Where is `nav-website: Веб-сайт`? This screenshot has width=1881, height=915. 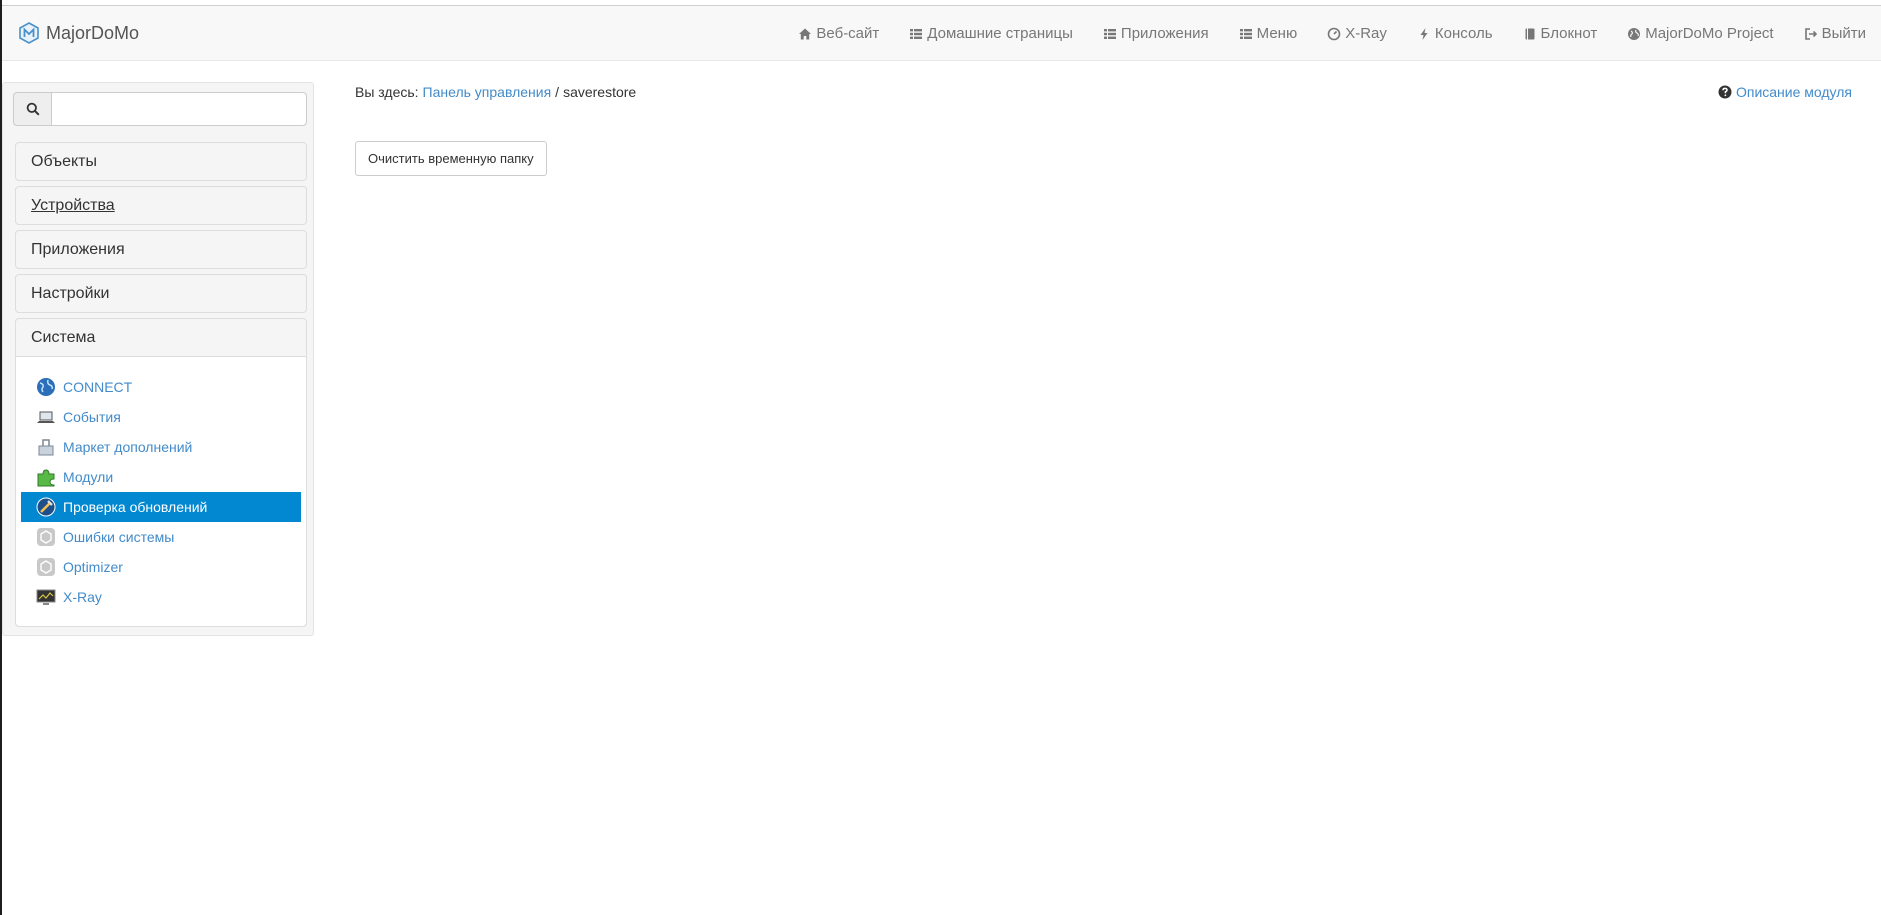
nav-website: Веб-сайт is located at coordinates (838, 33).